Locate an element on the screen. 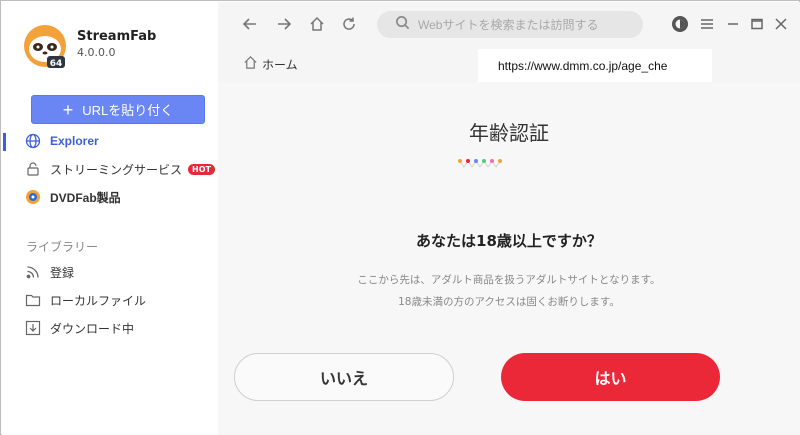 This screenshot has height=435, width=800. logo-badge: 64 is located at coordinates (56, 64).